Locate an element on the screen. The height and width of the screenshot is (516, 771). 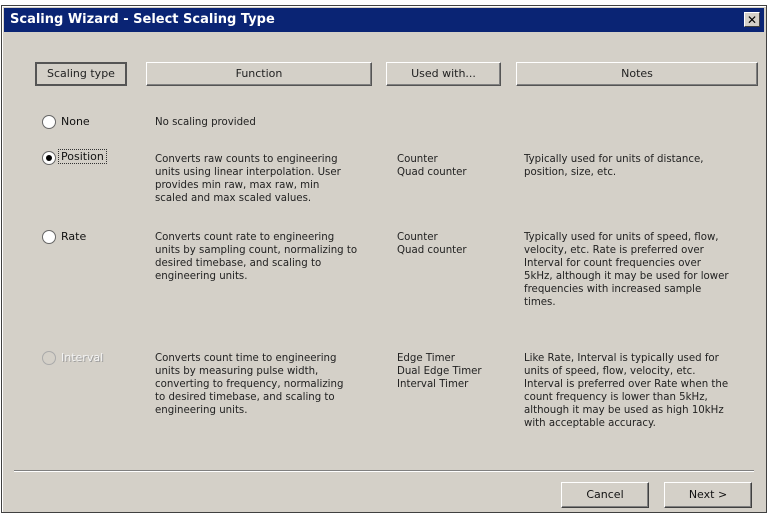
radio-position is located at coordinates (49, 158).